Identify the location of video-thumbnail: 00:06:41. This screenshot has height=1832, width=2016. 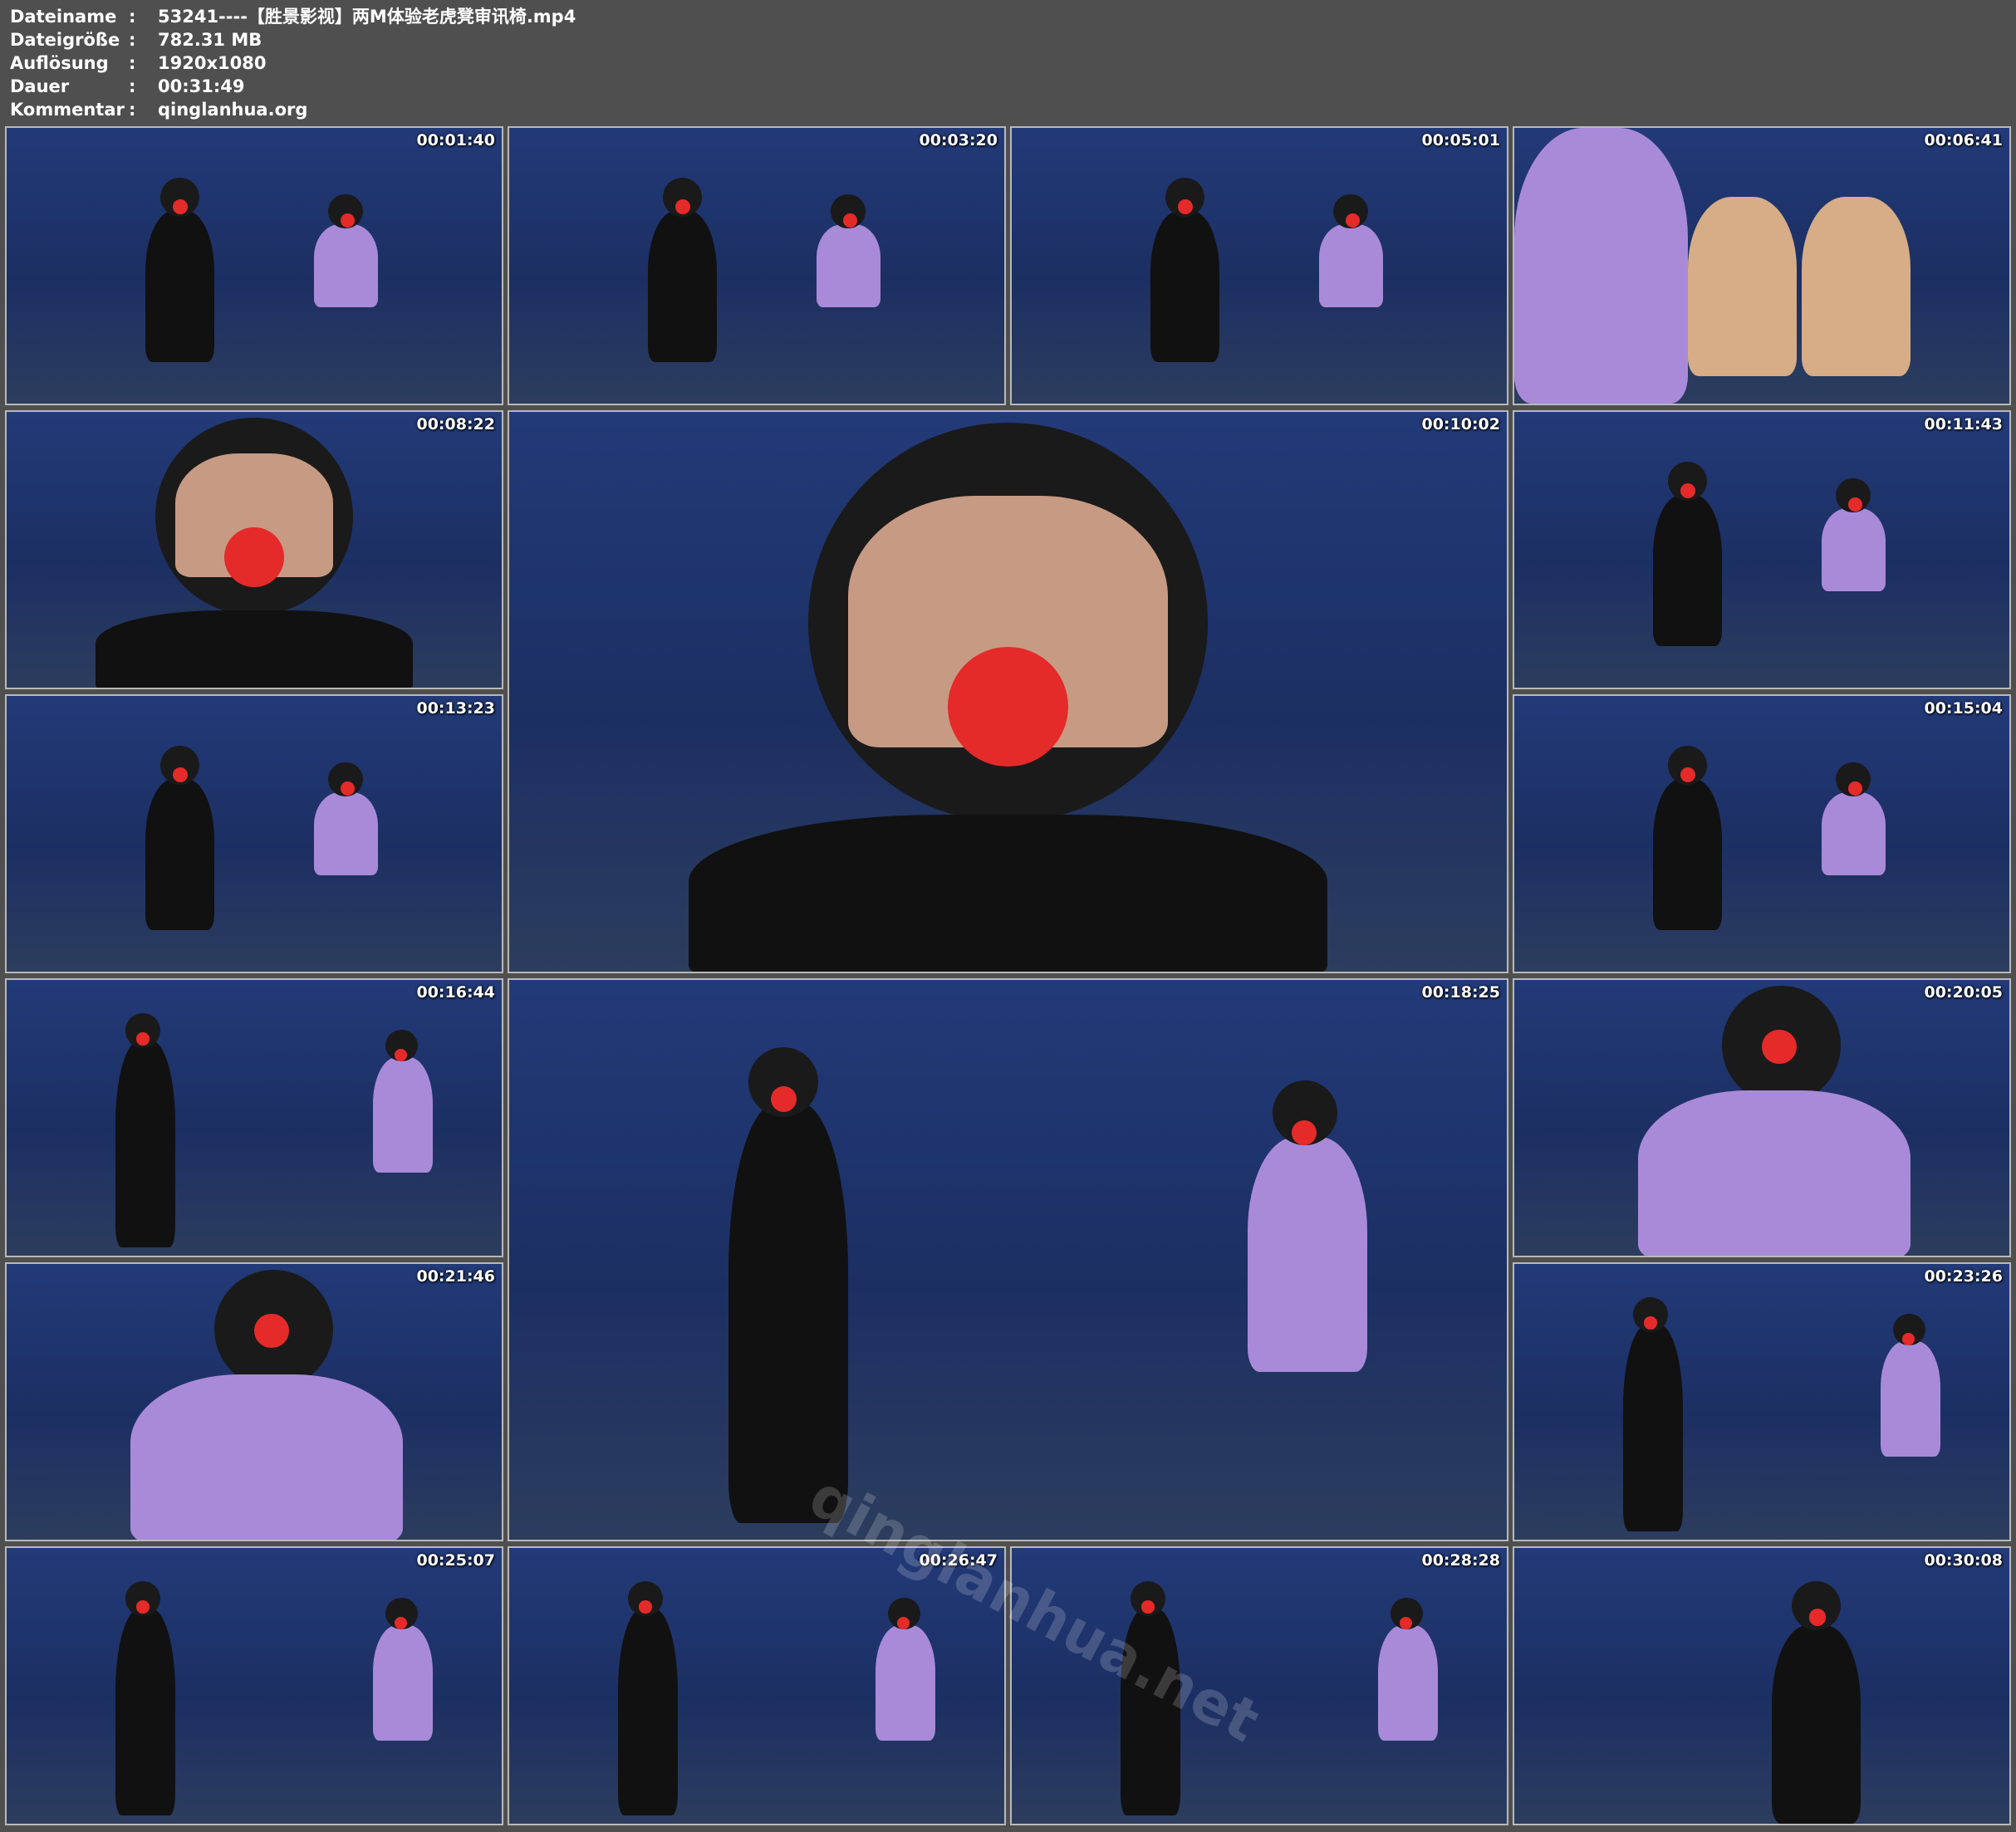
(1762, 265).